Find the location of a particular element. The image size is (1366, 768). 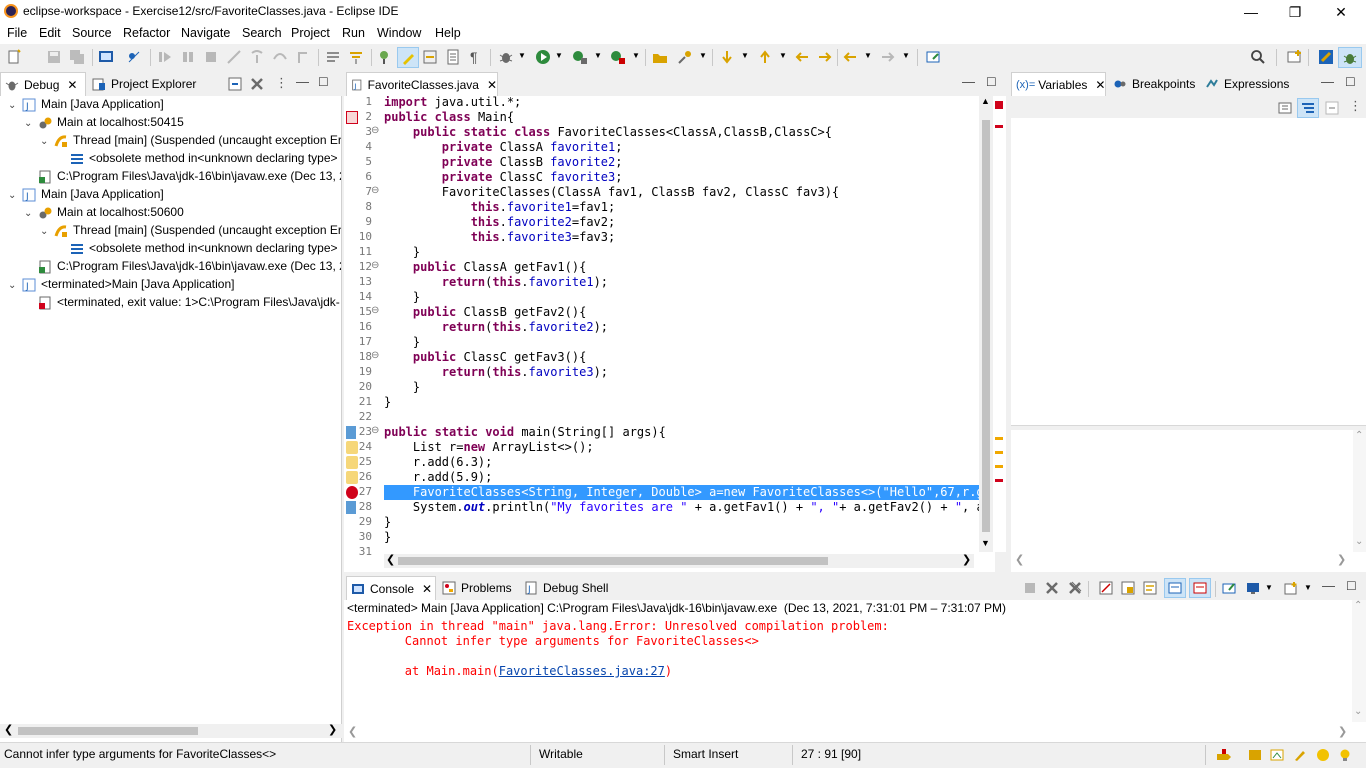

lightbulb-icon is located at coordinates (1345, 755).